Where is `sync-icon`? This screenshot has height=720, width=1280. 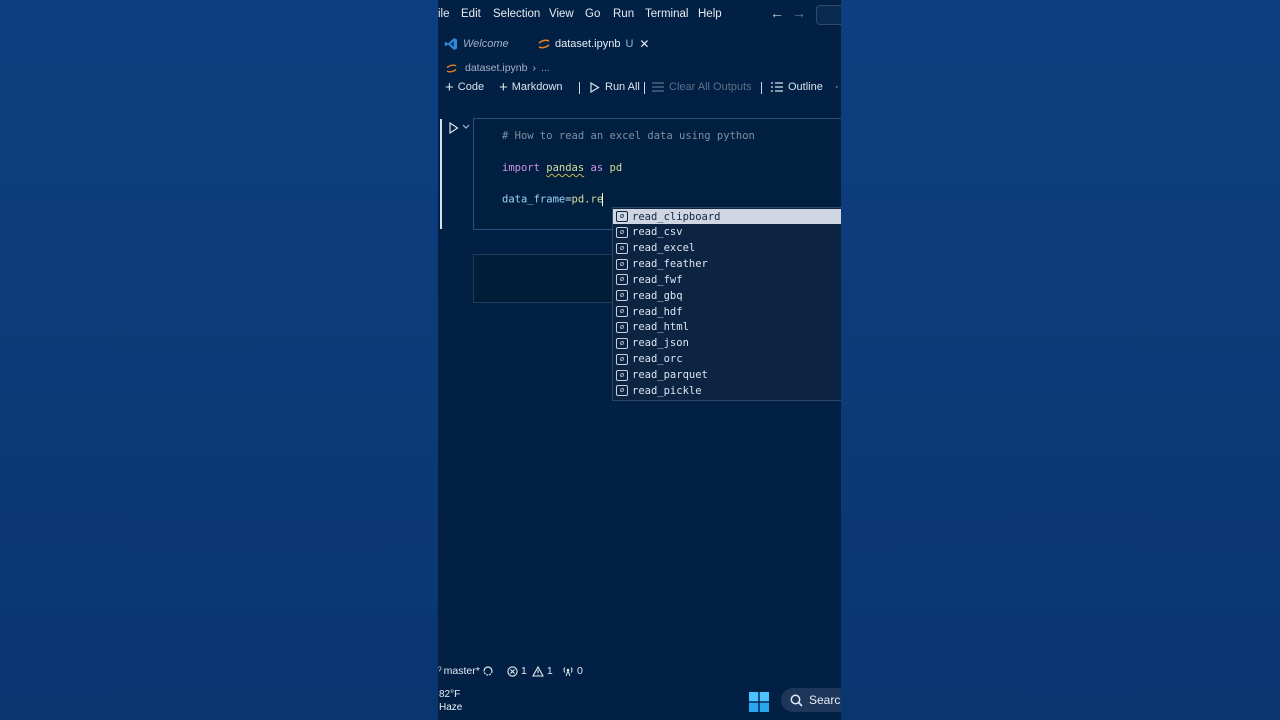 sync-icon is located at coordinates (488, 671).